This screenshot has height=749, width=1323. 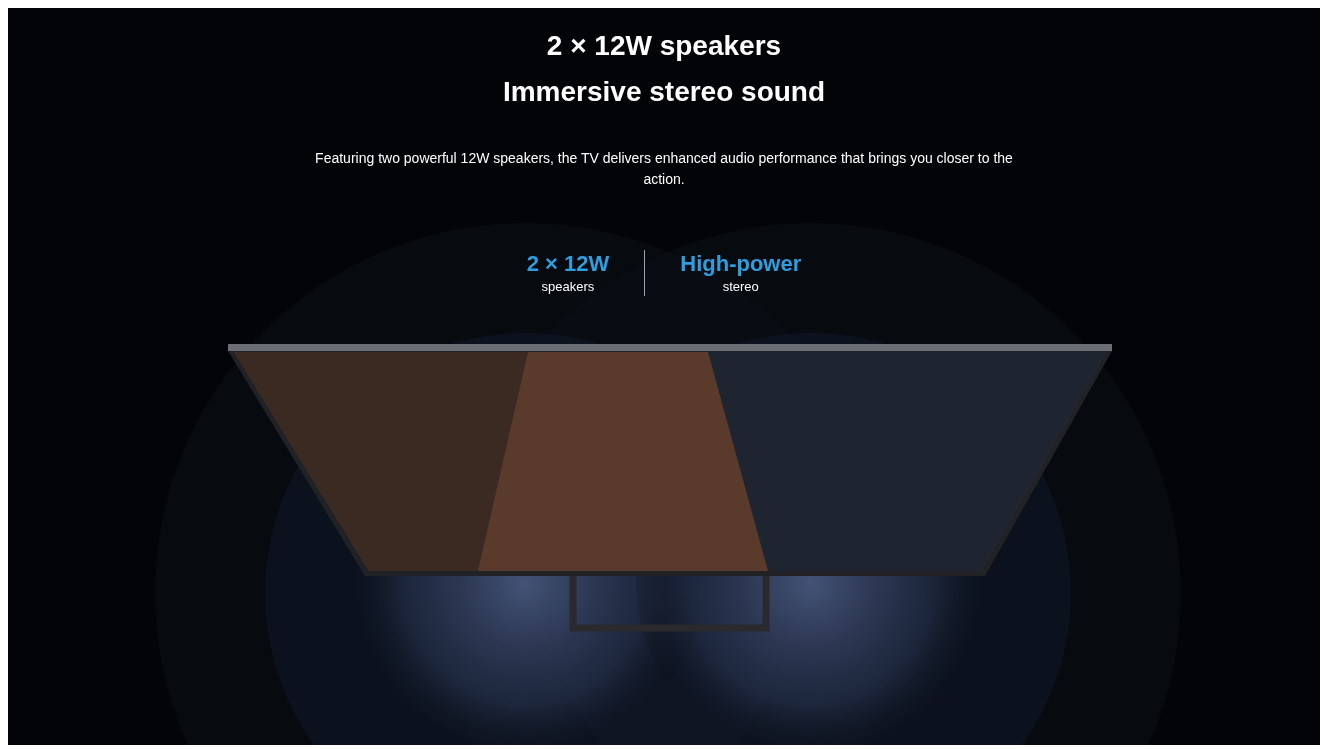 What do you see at coordinates (568, 287) in the screenshot?
I see `stat-label: speakers` at bounding box center [568, 287].